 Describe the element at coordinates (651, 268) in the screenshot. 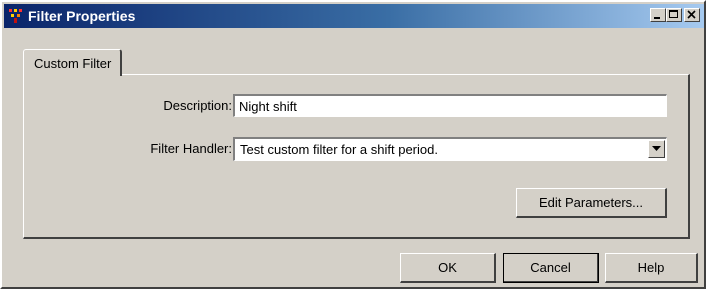

I see `help-button: Help` at that location.